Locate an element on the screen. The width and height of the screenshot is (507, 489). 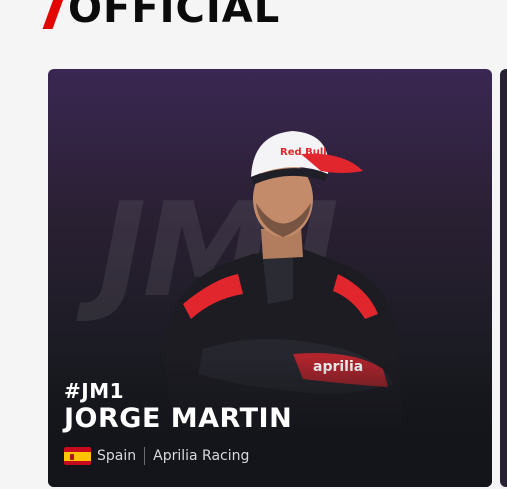
rider-meta: Spain Aprilia Racing is located at coordinates (156, 456).